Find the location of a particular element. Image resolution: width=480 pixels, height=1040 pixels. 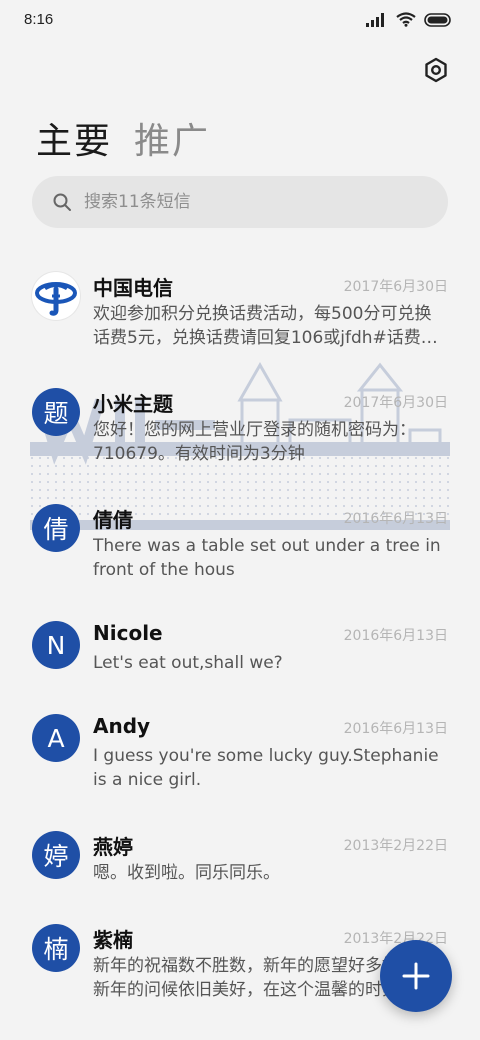

preview-line: is a nice girl. is located at coordinates (147, 780).